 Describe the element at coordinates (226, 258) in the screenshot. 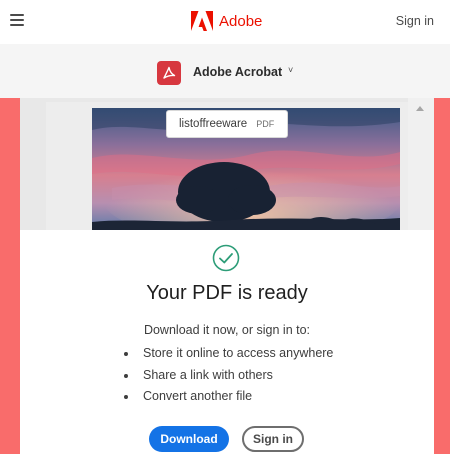

I see `checkmark-circle-icon` at that location.